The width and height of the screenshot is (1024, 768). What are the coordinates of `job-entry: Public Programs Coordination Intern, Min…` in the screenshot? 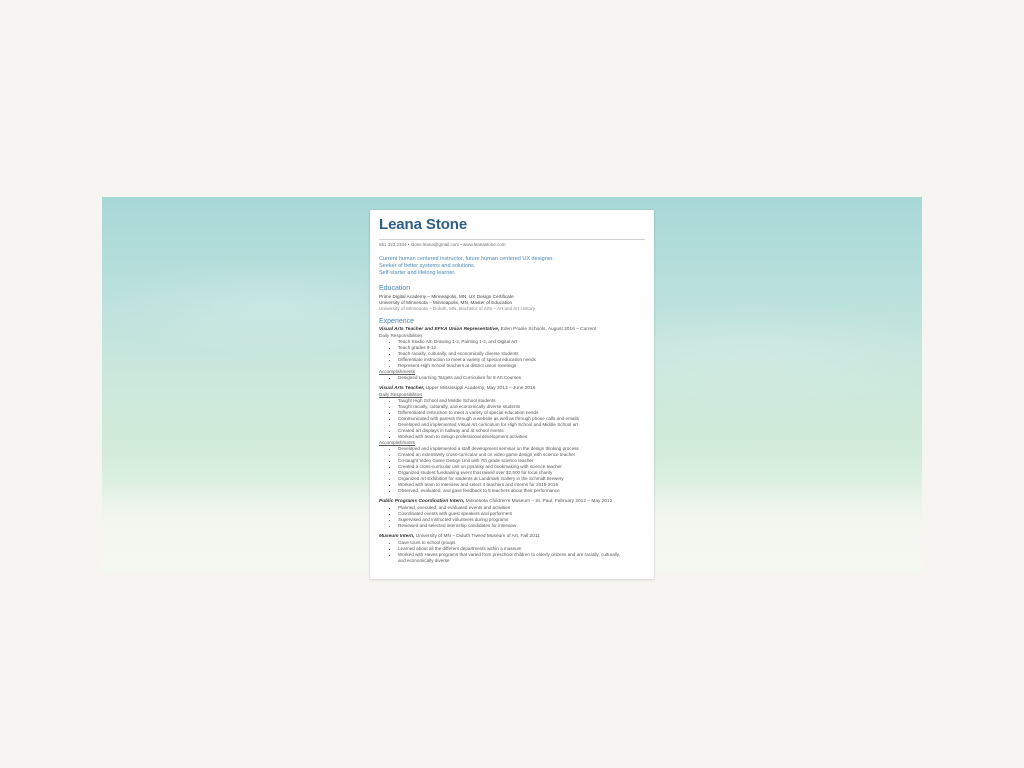 It's located at (512, 514).